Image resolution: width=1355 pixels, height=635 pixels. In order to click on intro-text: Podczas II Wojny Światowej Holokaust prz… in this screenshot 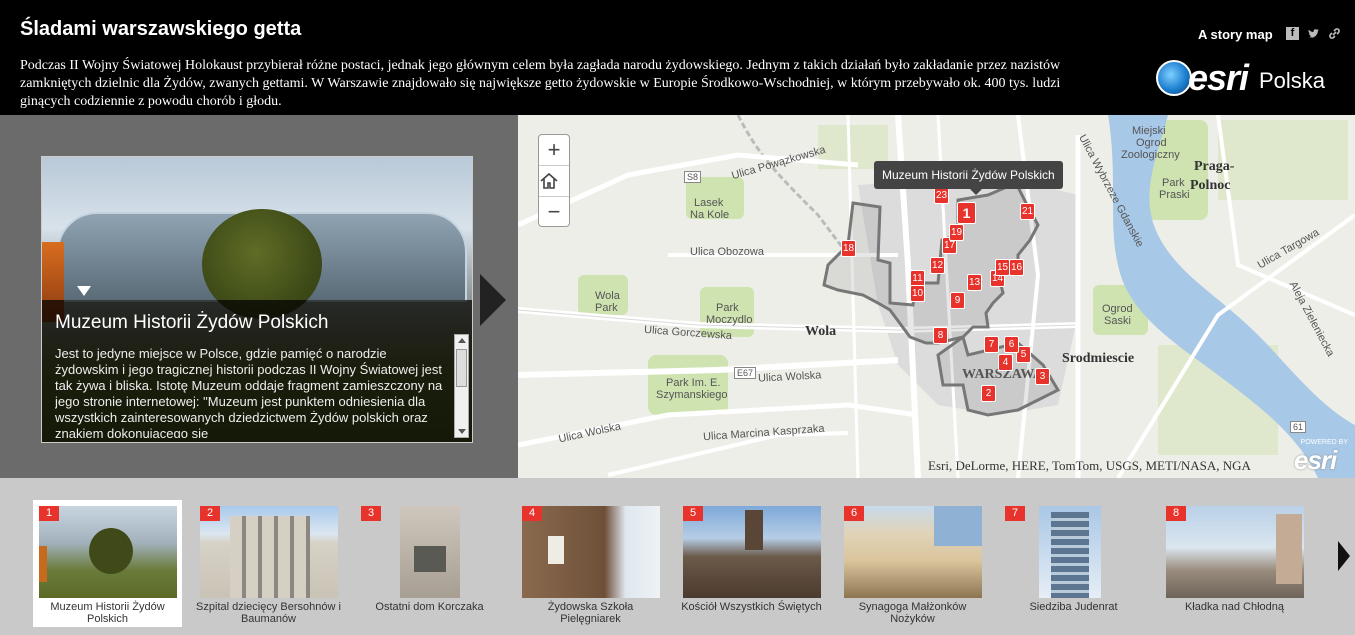, I will do `click(540, 83)`.